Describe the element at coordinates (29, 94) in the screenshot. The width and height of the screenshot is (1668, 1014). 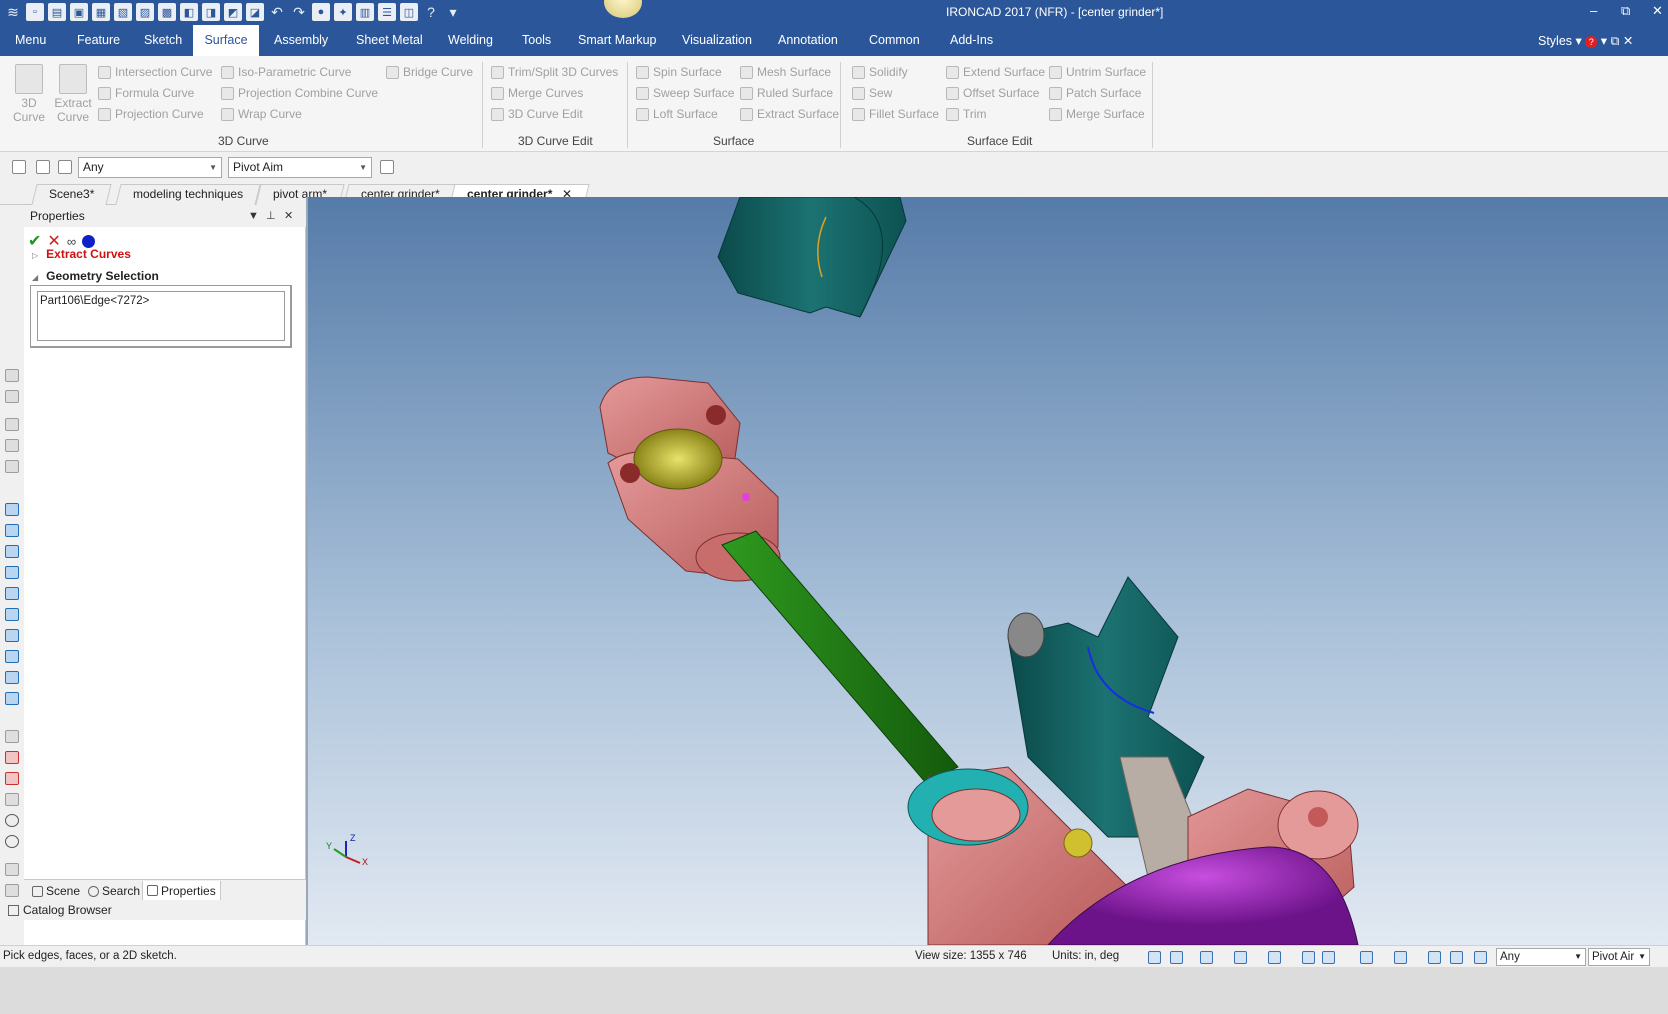
I see `3d-curve-button: 3D Curve` at that location.